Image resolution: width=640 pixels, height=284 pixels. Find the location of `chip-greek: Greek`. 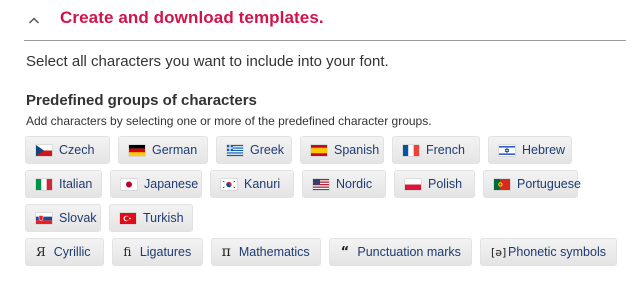

chip-greek: Greek is located at coordinates (254, 150).